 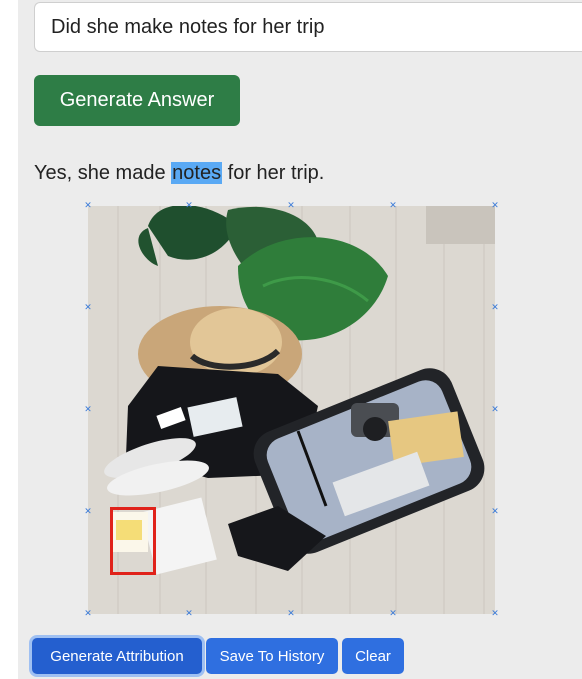 What do you see at coordinates (137, 100) in the screenshot?
I see `generate-answer-button: Generate Answer` at bounding box center [137, 100].